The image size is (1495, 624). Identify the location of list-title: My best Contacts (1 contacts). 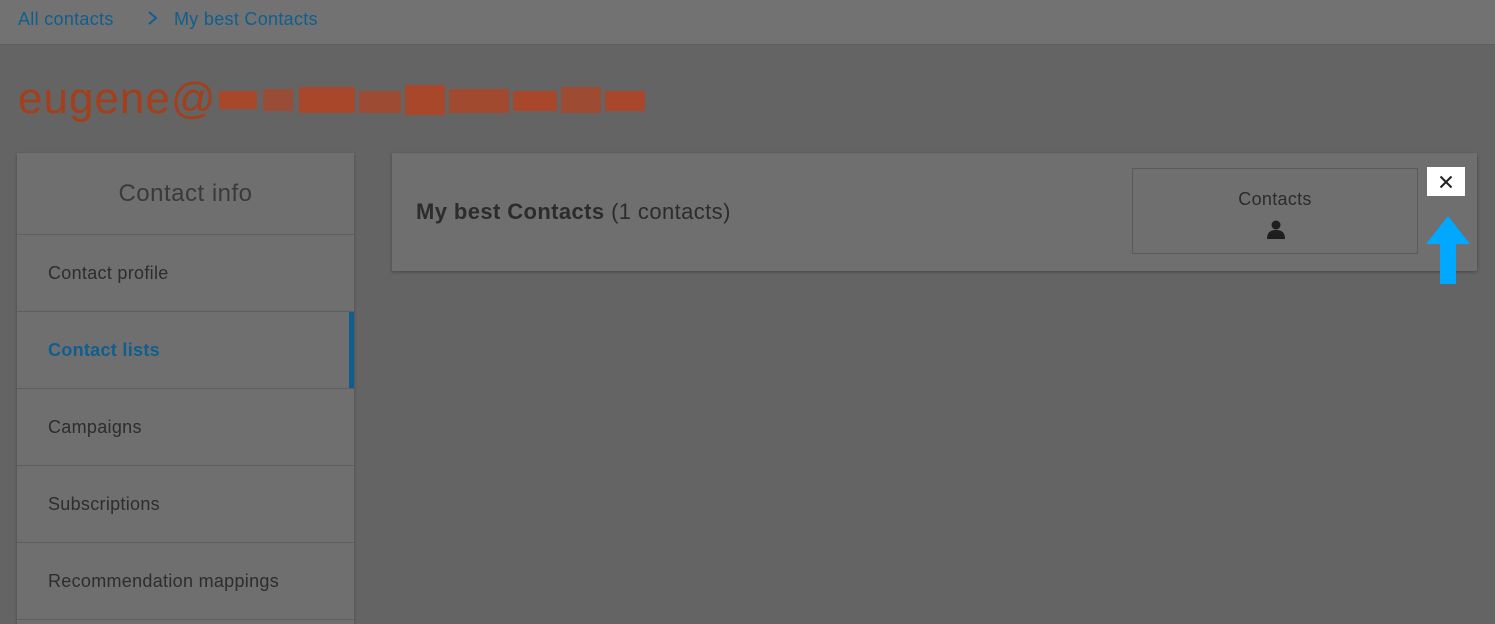
(573, 212).